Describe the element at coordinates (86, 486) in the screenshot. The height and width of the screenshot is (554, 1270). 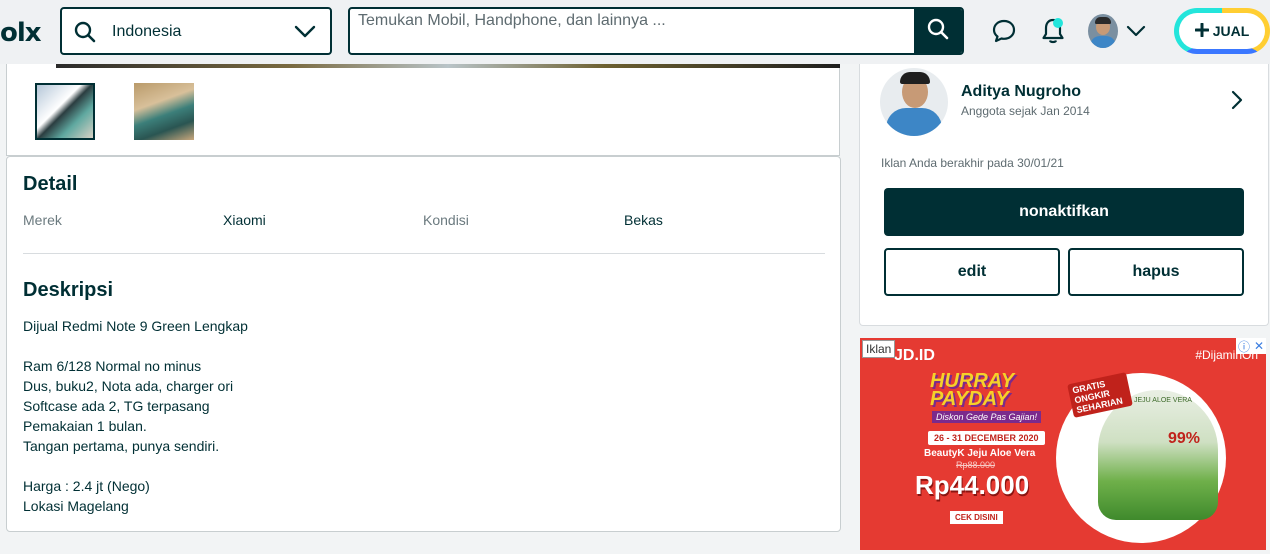
I see `description-line: Harga : 2.4 jt (Nego)` at that location.